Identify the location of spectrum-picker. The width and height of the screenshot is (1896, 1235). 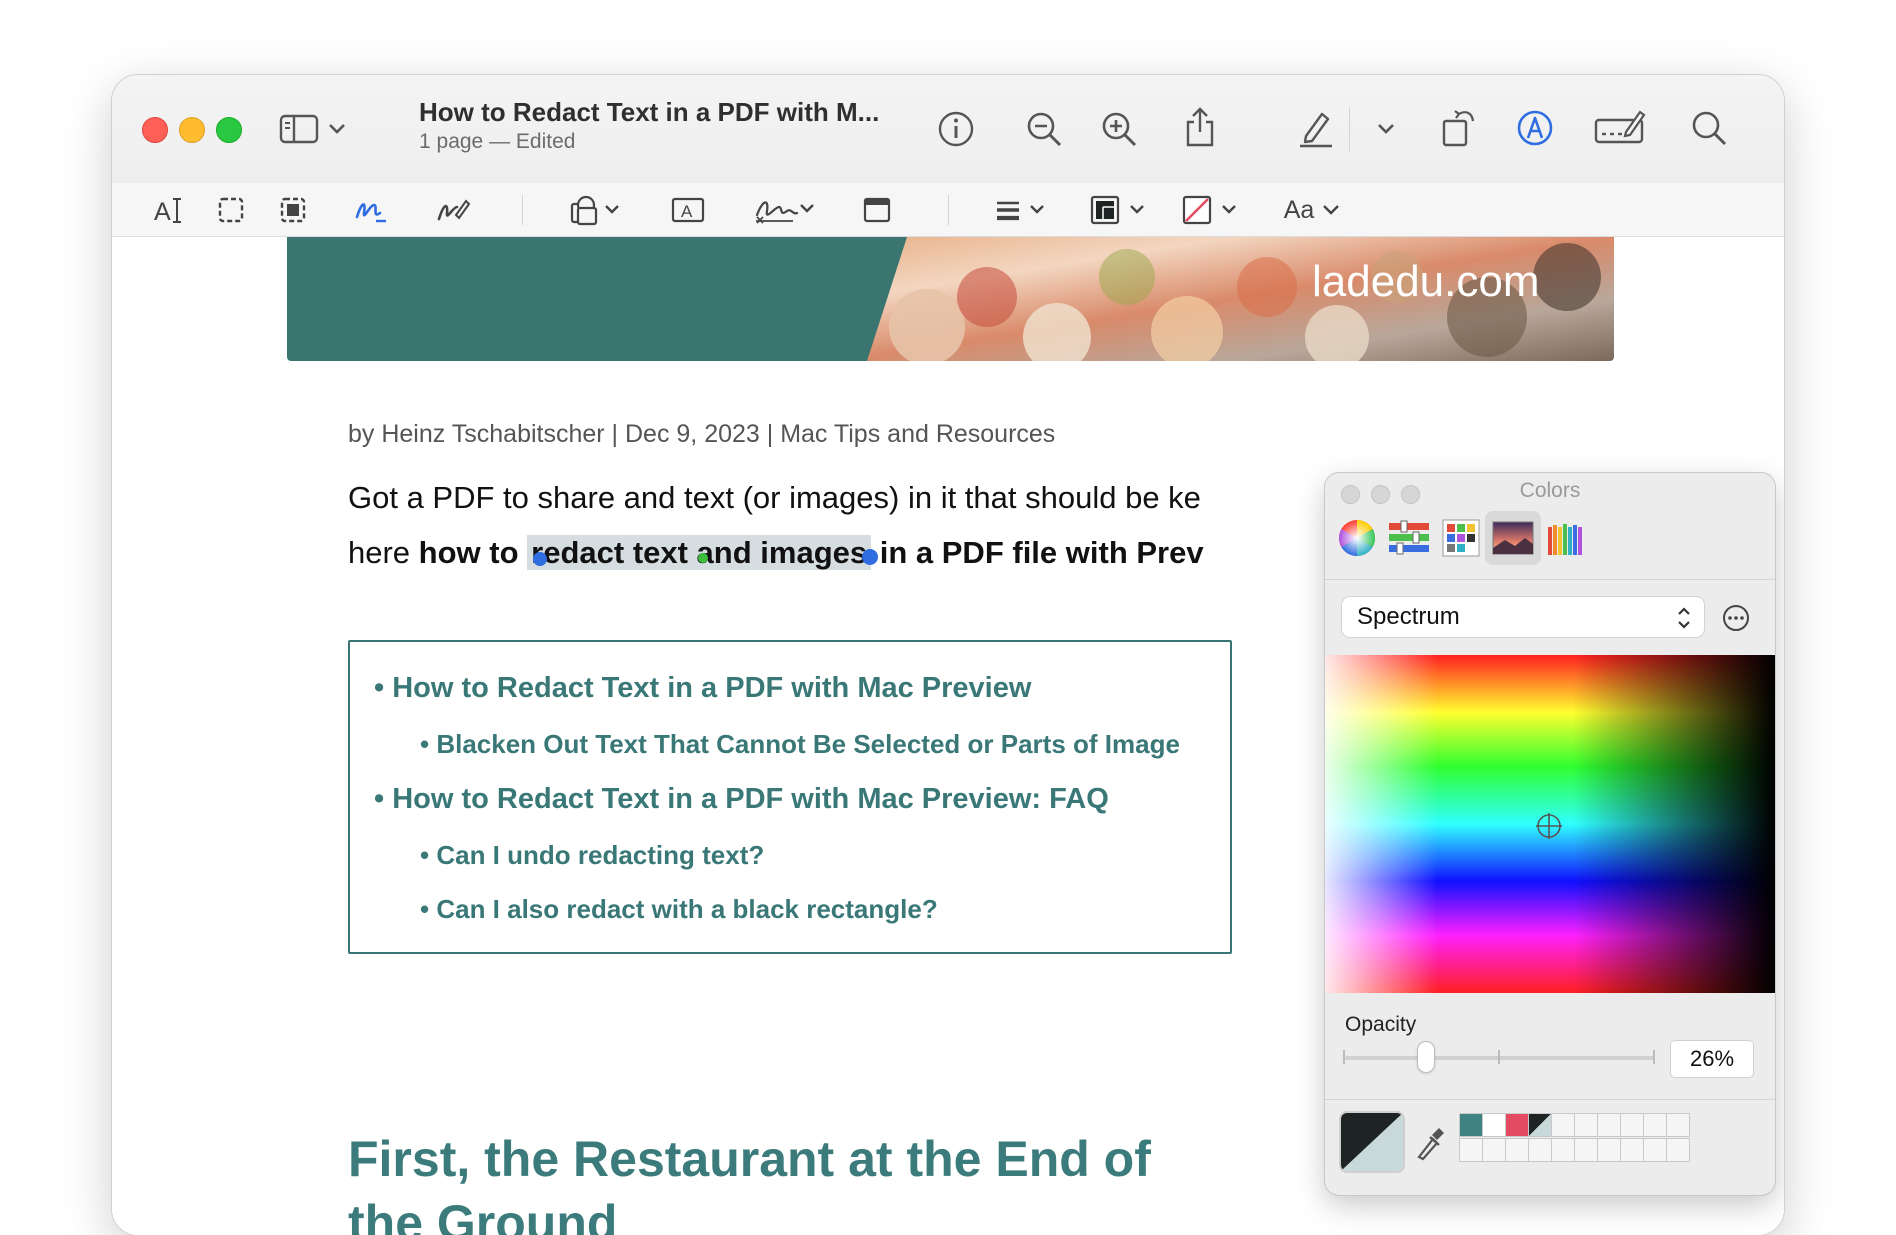
(1550, 824).